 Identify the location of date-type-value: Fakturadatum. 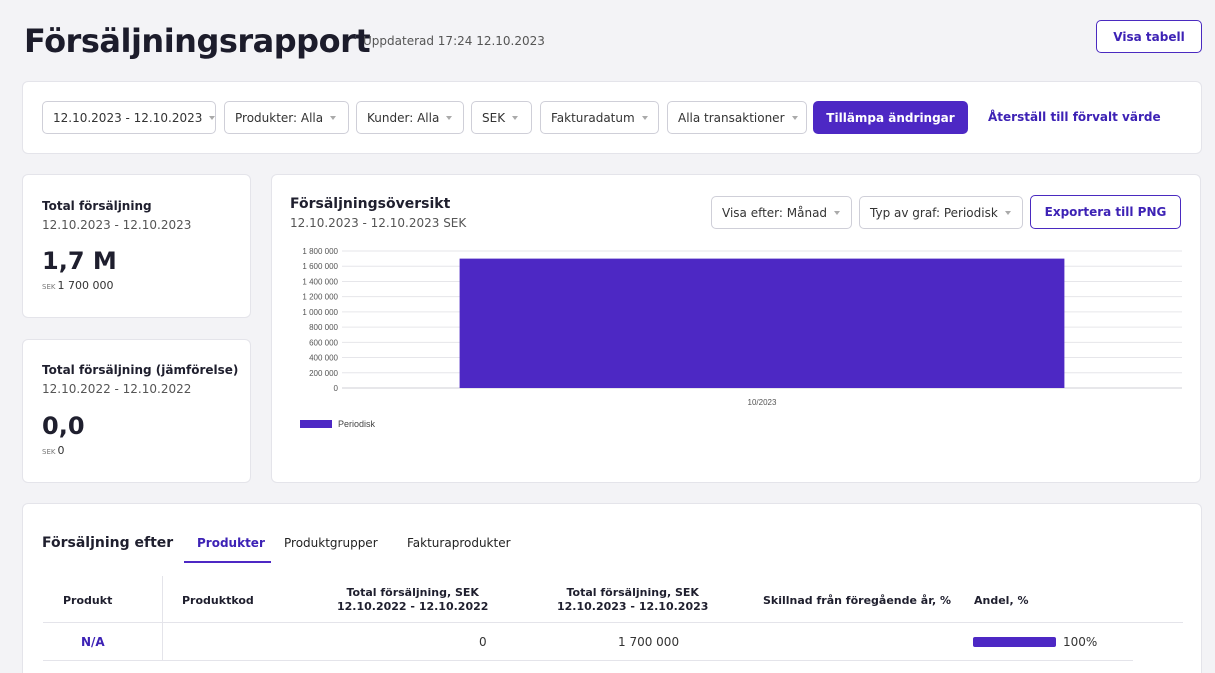
(593, 117).